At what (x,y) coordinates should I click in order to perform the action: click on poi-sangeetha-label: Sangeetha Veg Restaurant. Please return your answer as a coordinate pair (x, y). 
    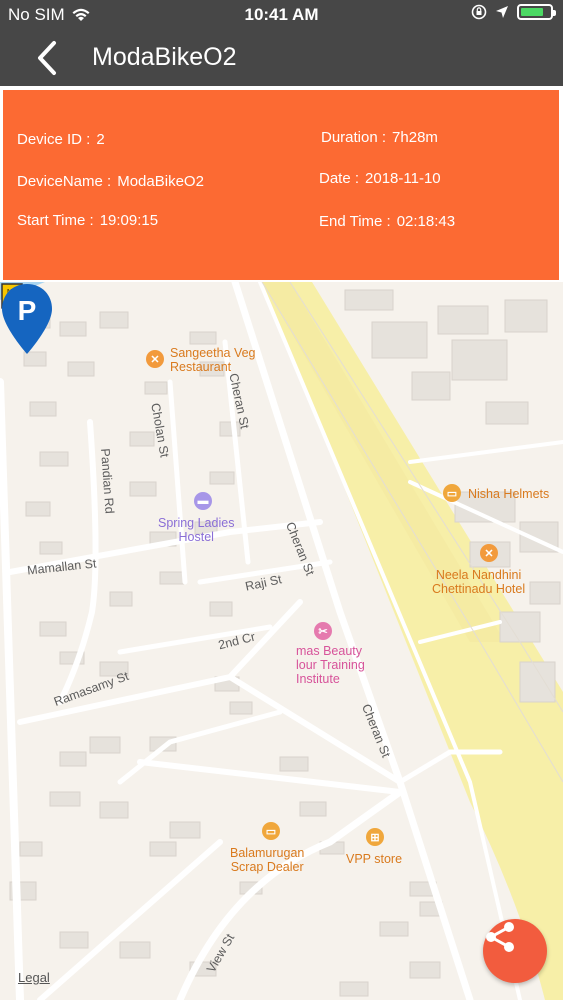
    Looking at the image, I should click on (213, 360).